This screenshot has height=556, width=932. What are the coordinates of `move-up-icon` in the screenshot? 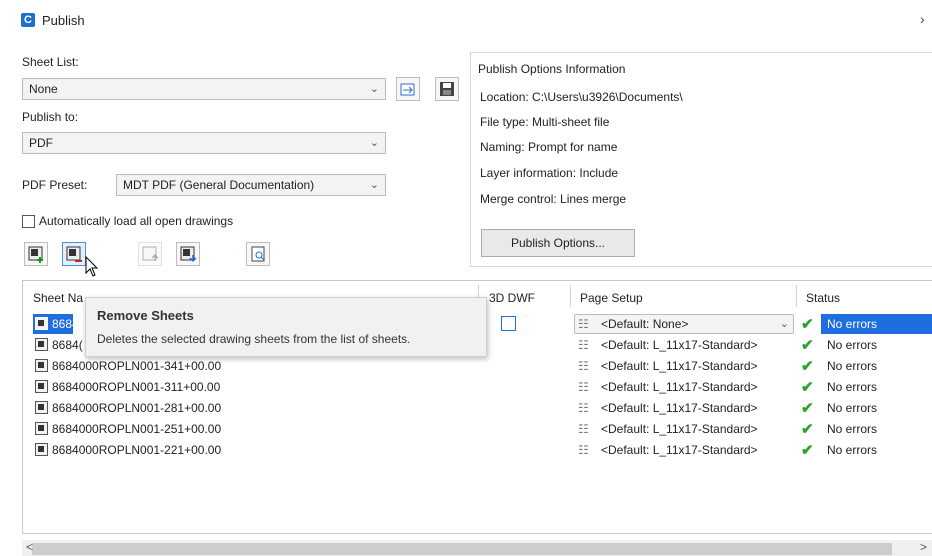 It's located at (150, 253).